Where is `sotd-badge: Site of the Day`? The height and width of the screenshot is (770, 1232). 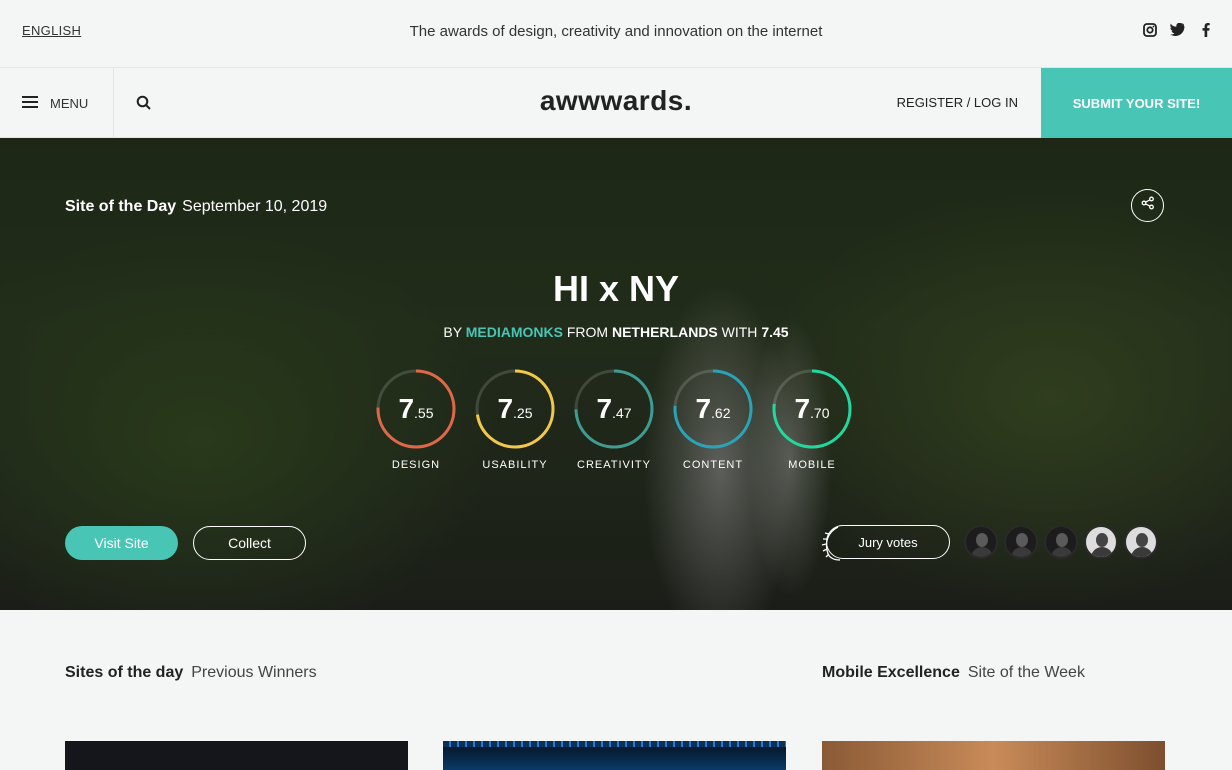
sotd-badge: Site of the Day is located at coordinates (121, 206).